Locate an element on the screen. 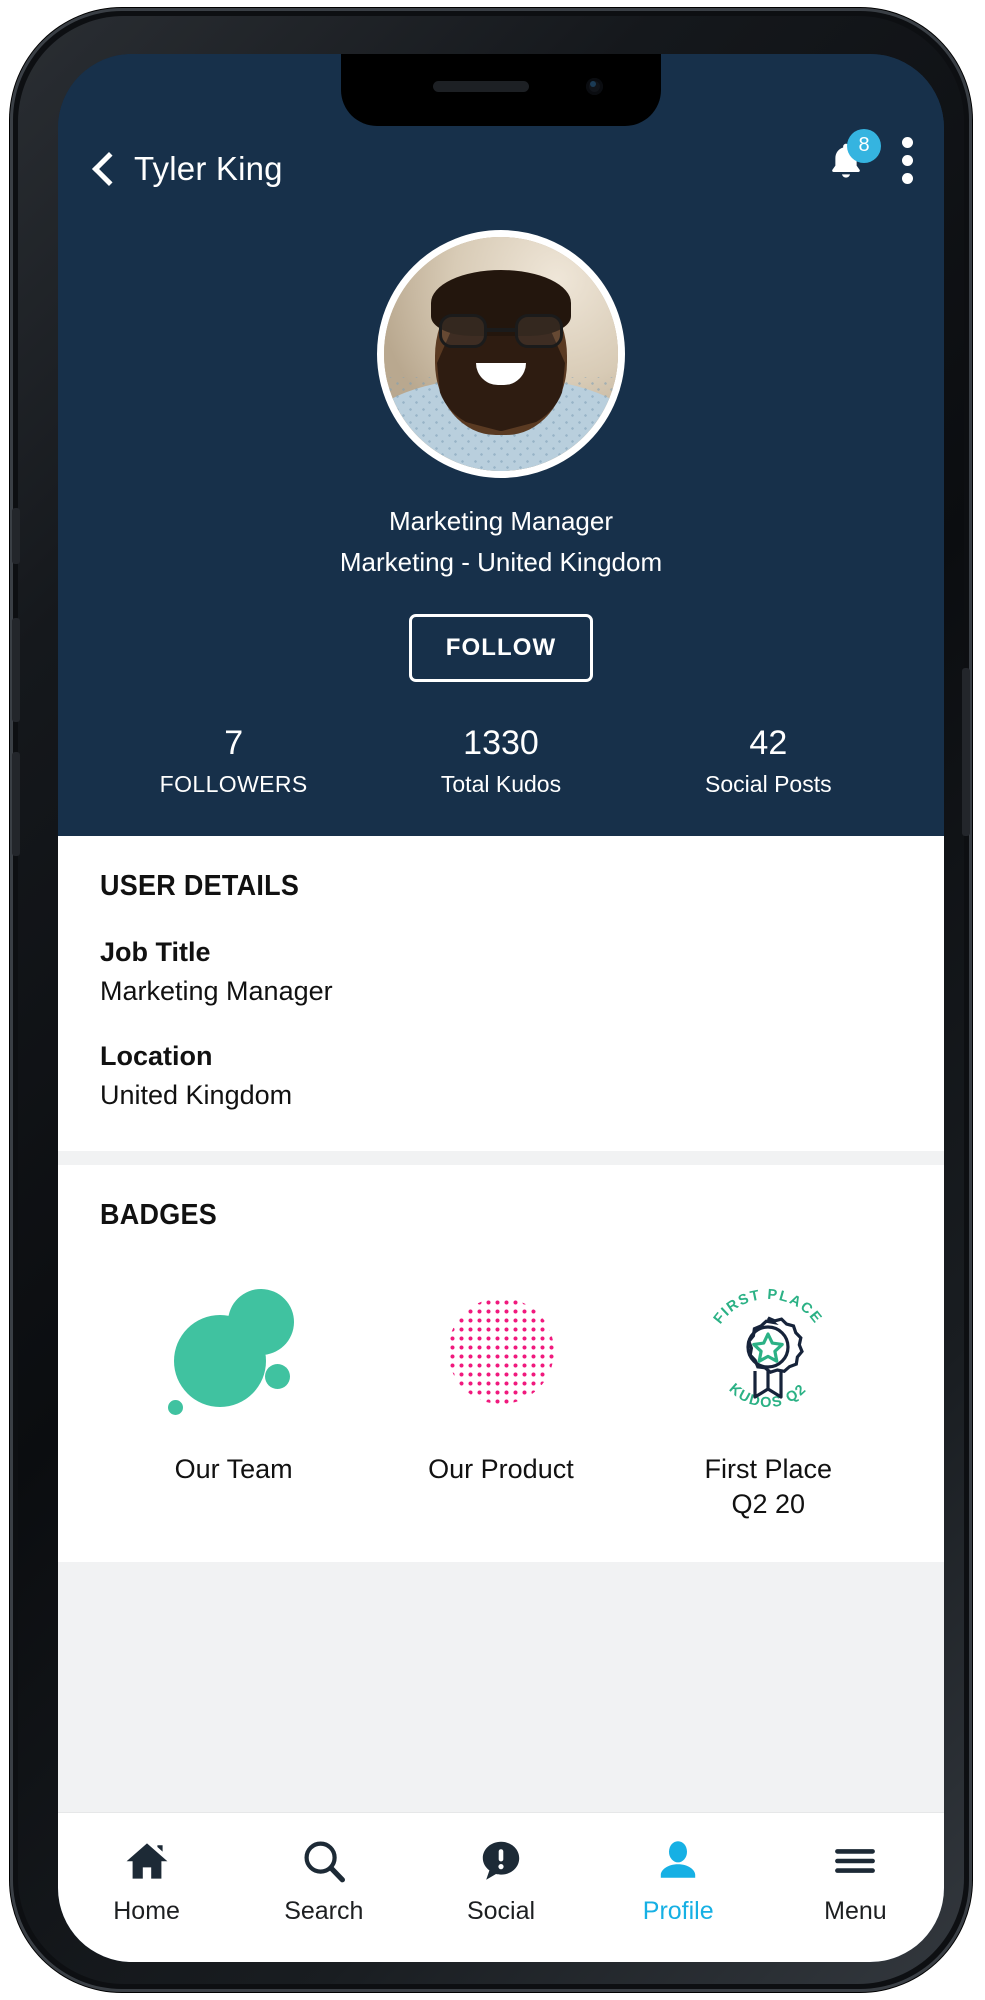 The height and width of the screenshot is (2000, 985). badge-our-team: Our Team is located at coordinates (233, 1381).